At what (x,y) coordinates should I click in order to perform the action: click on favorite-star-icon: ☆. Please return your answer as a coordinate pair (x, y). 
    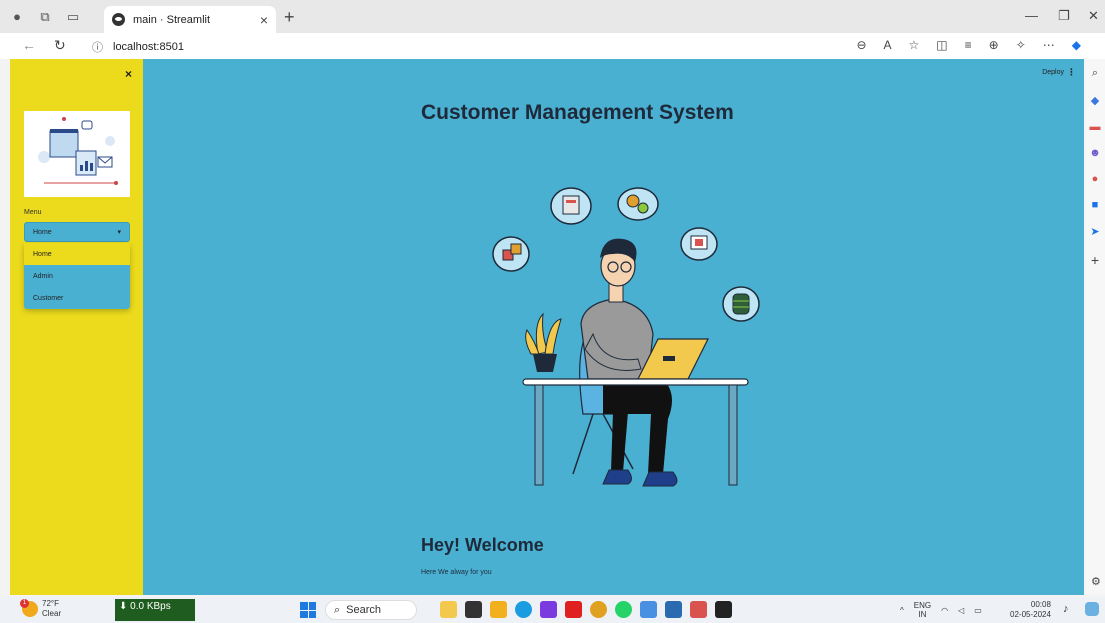
    Looking at the image, I should click on (914, 45).